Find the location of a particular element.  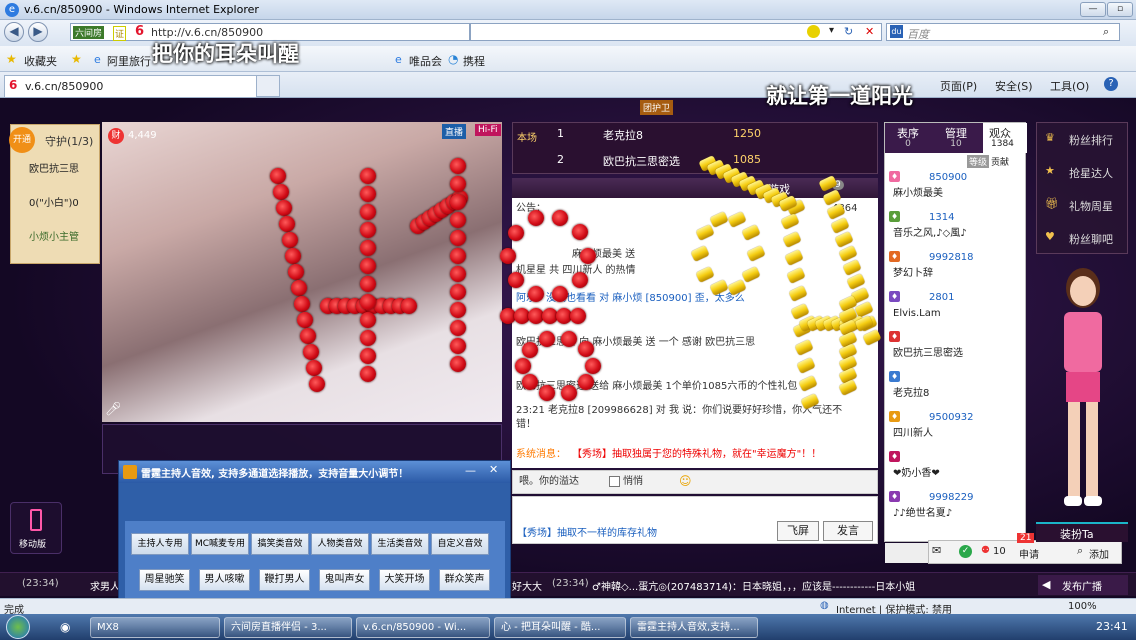

close-icon: ✕ is located at coordinates (493, 469).